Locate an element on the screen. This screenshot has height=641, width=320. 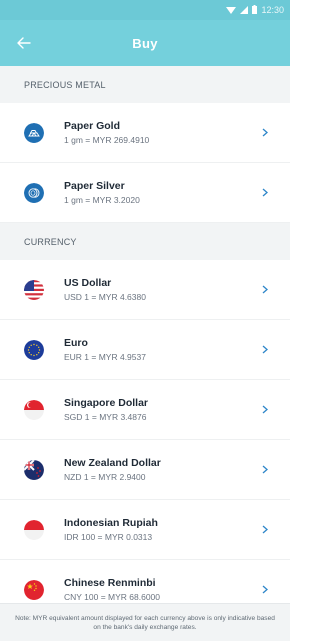
status-time: 12:30 is located at coordinates (272, 10).